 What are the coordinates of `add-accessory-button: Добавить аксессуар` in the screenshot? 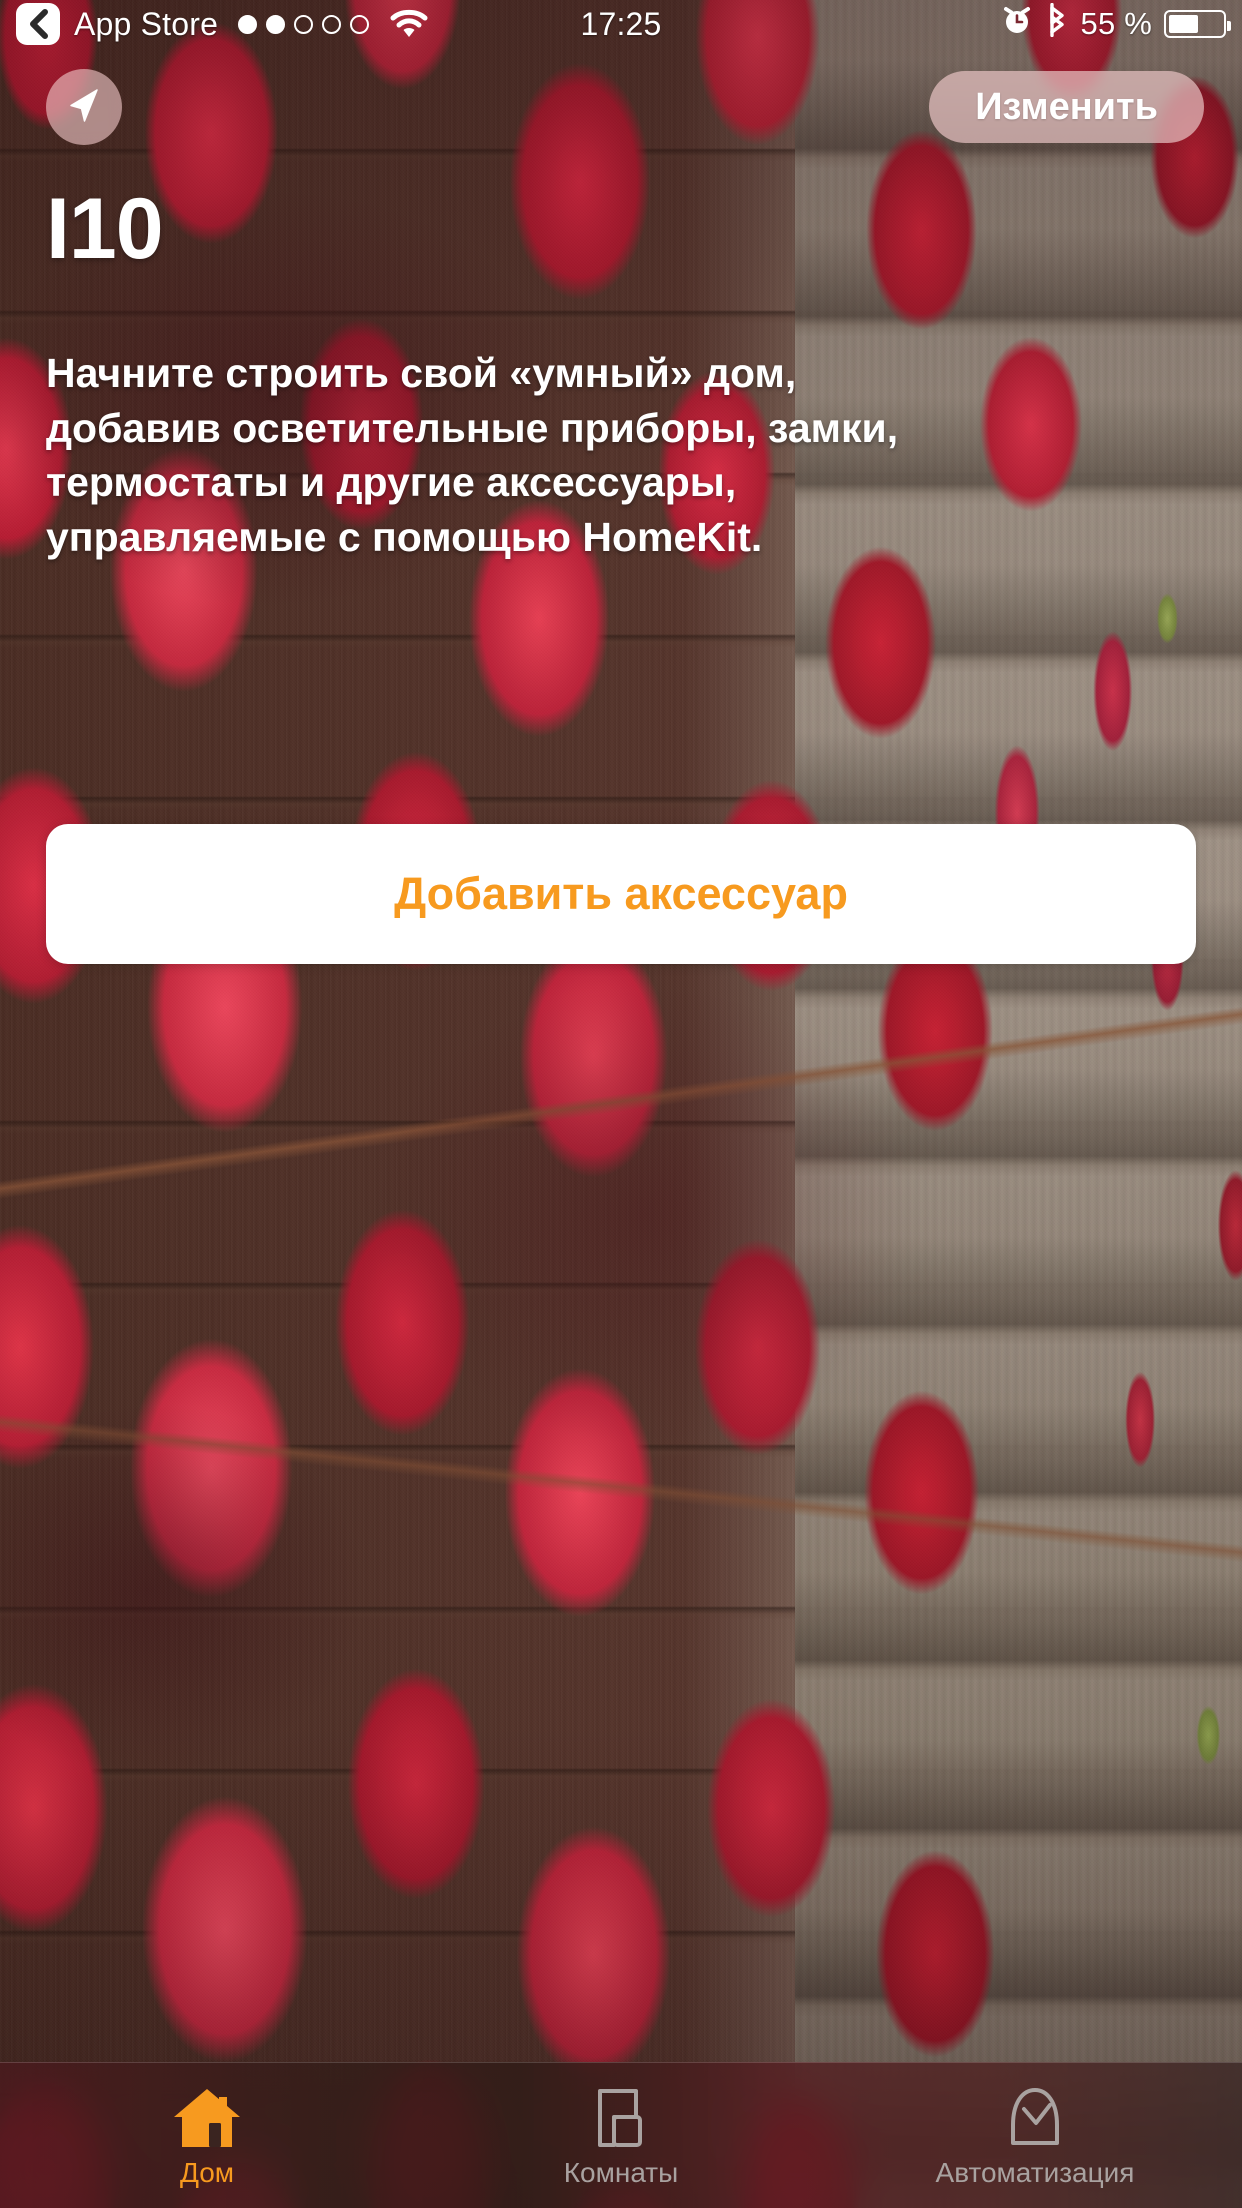 It's located at (621, 894).